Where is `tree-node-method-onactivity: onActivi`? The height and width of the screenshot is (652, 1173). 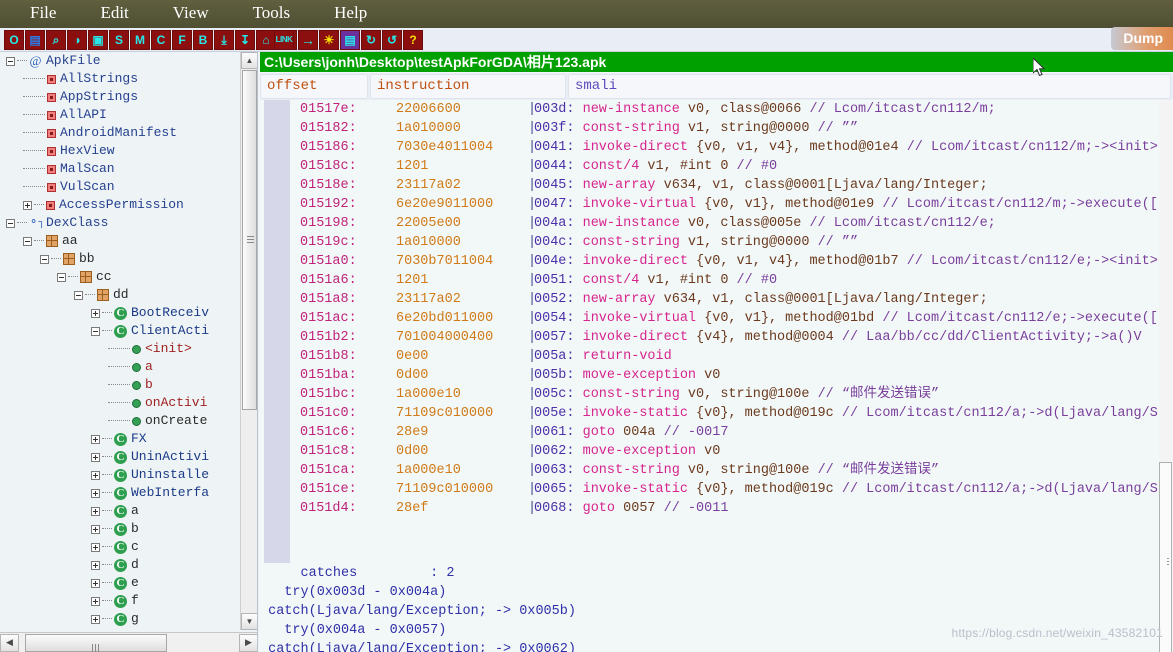 tree-node-method-onactivity: onActivi is located at coordinates (118, 403).